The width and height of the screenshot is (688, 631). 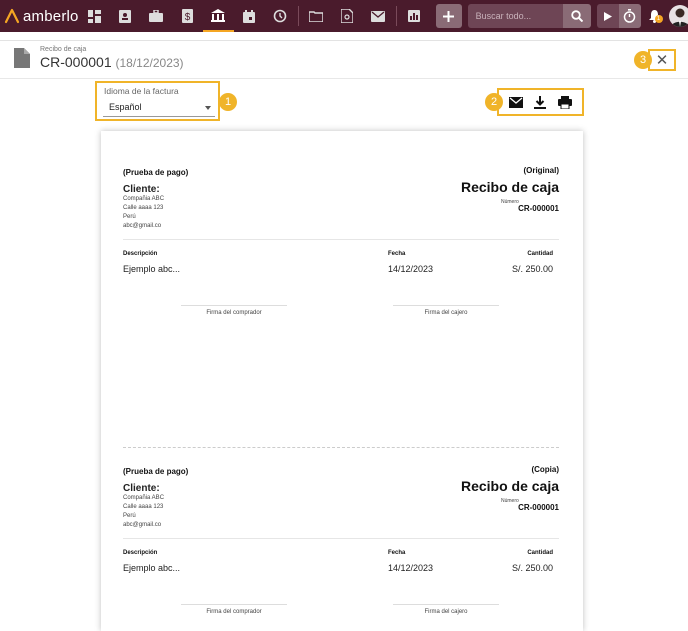 What do you see at coordinates (541, 170) in the screenshot?
I see `copy-type-label: (Original)` at bounding box center [541, 170].